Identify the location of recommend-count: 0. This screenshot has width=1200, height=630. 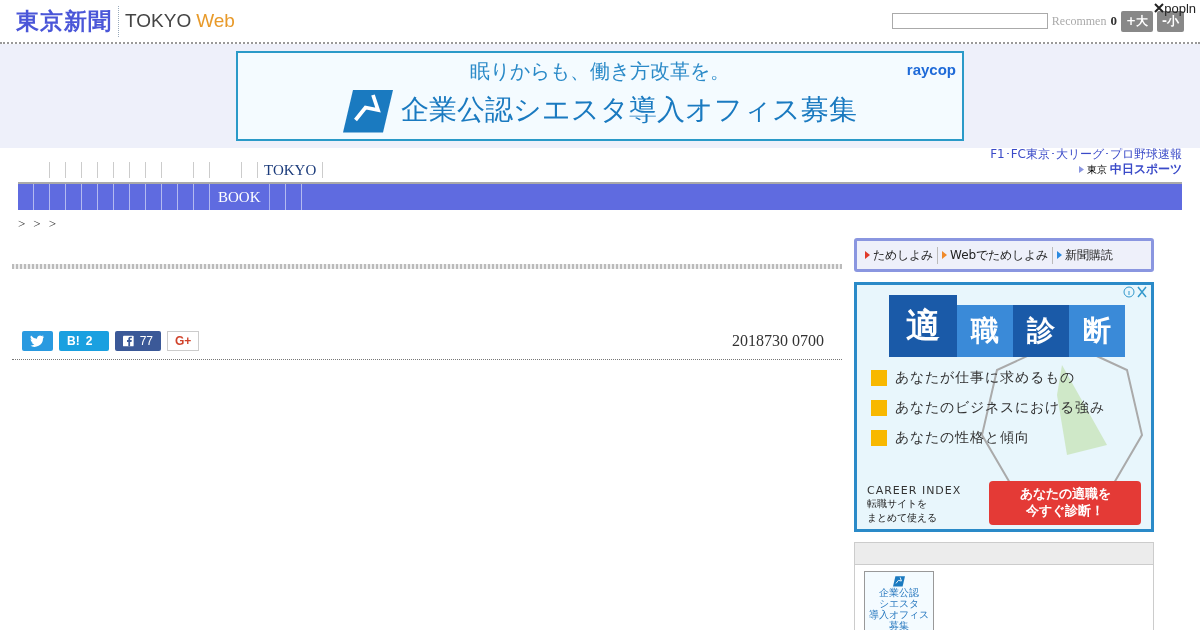
(1113, 21).